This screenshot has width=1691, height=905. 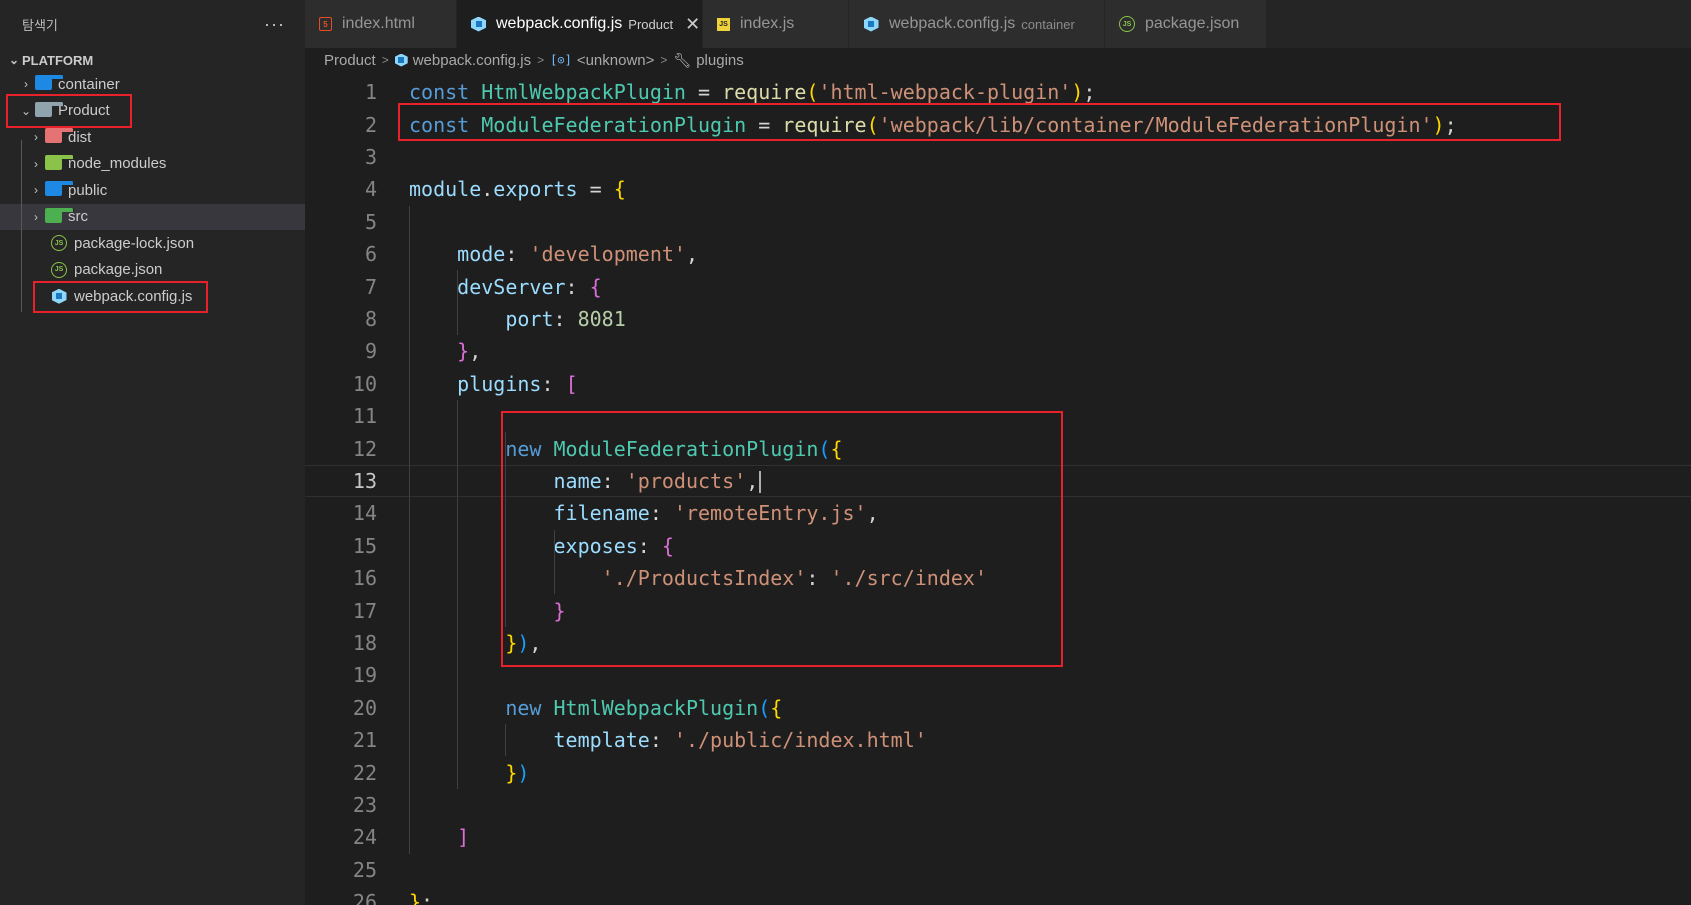 I want to click on code-line: 5, so click(x=998, y=222).